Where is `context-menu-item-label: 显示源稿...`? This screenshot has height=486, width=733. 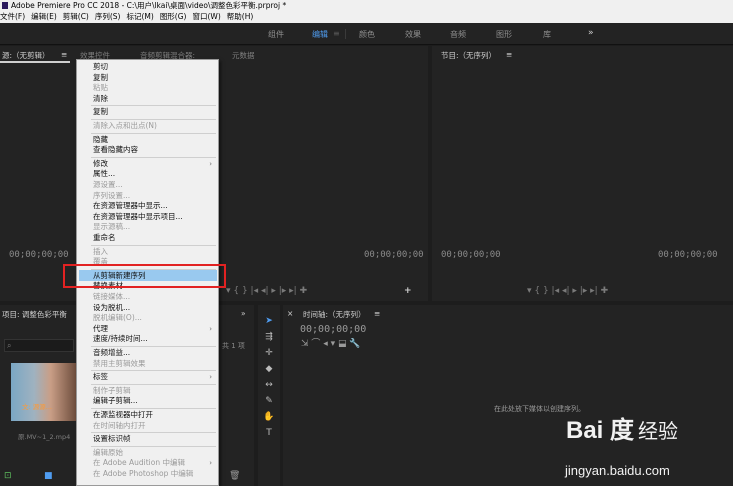
context-menu-item-label: 显示源稿... is located at coordinates (112, 227).